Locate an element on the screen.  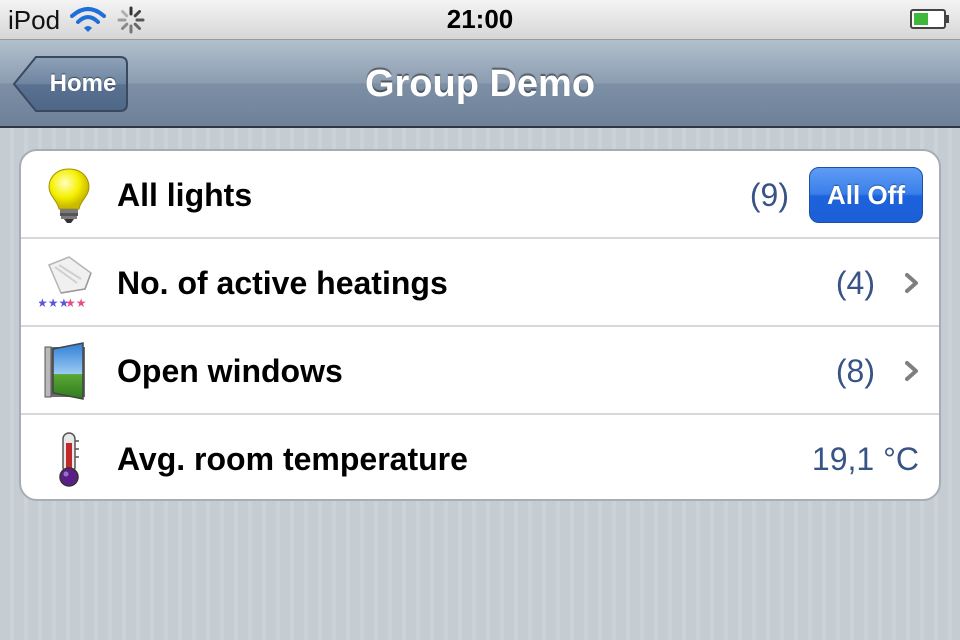
home-back-label: Home is located at coordinates (83, 83).